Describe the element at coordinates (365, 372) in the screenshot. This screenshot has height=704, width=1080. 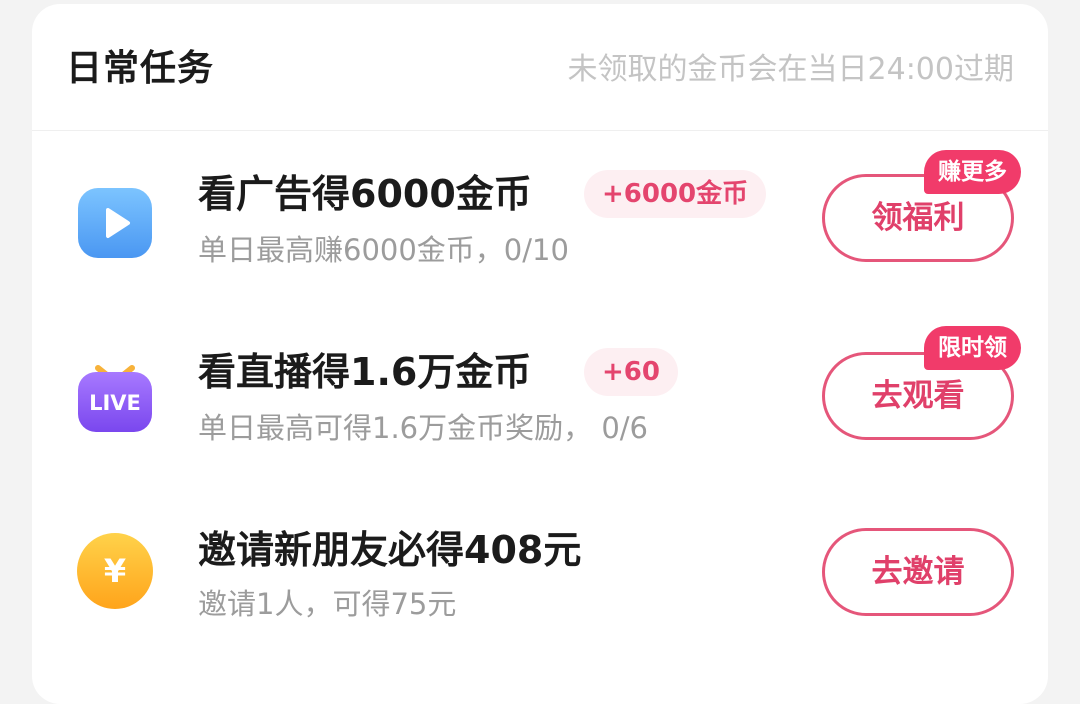
I see `task-title: 看直播得1.6万金币` at that location.